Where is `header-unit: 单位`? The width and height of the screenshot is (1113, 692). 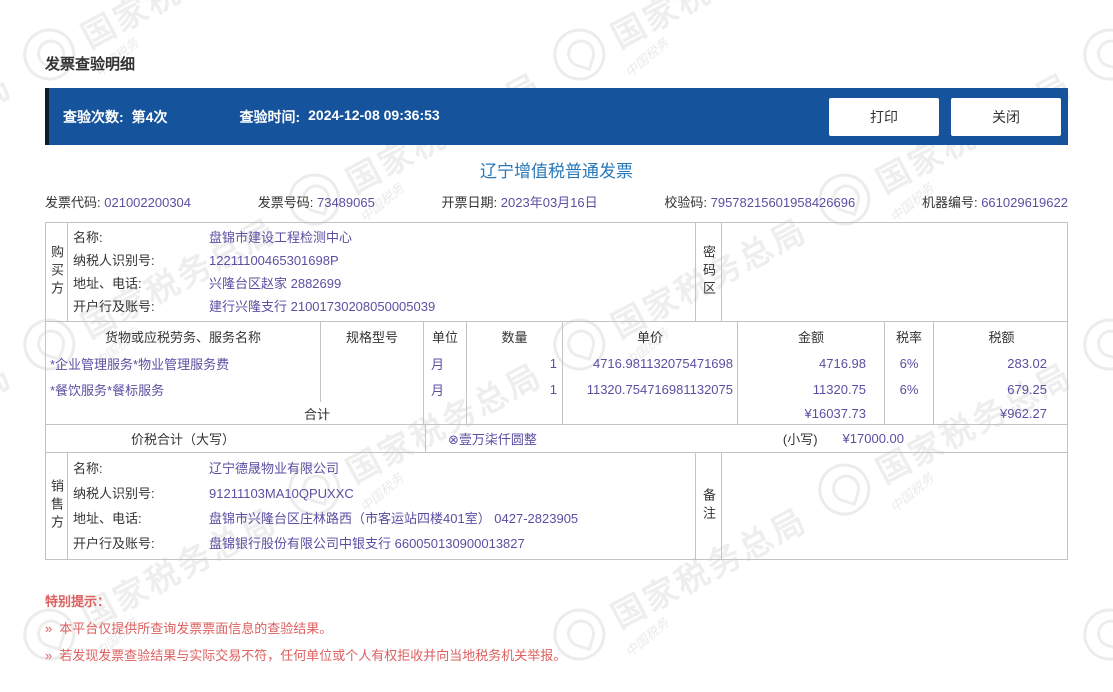
header-unit: 单位 is located at coordinates (445, 336).